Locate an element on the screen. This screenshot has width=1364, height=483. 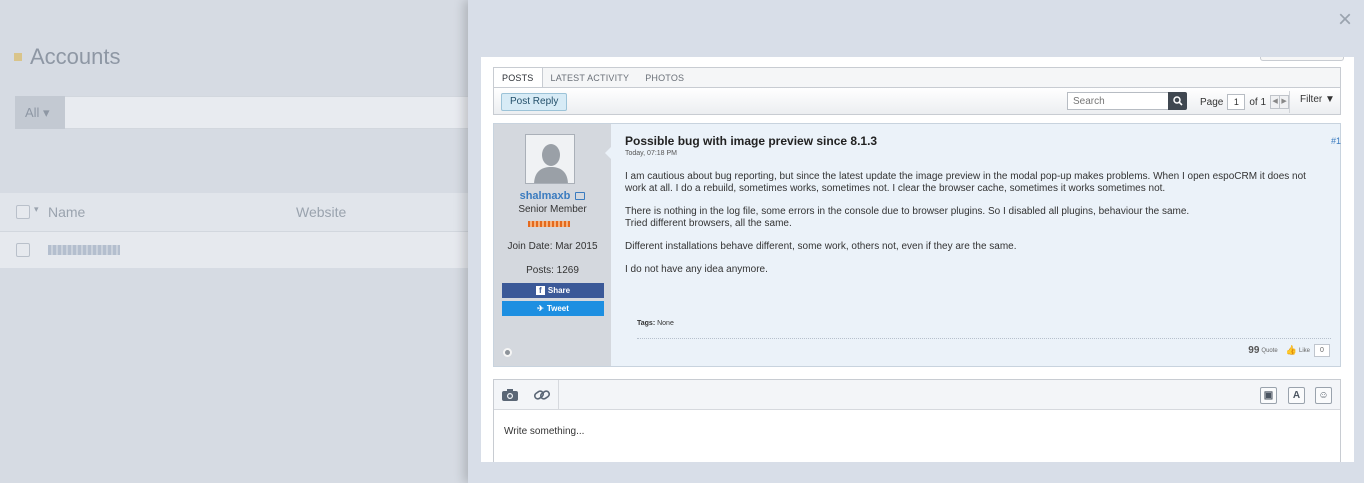
clipboard-icon: ▣ is located at coordinates (1268, 395).